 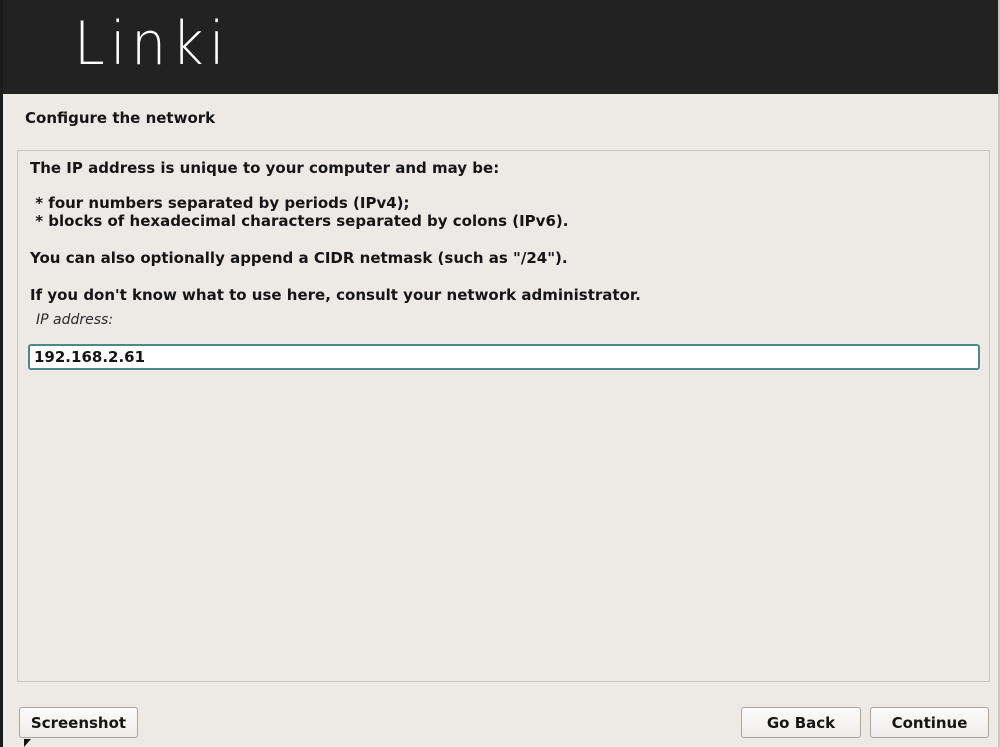 I want to click on ip-address-label: IP address:, so click(x=75, y=320).